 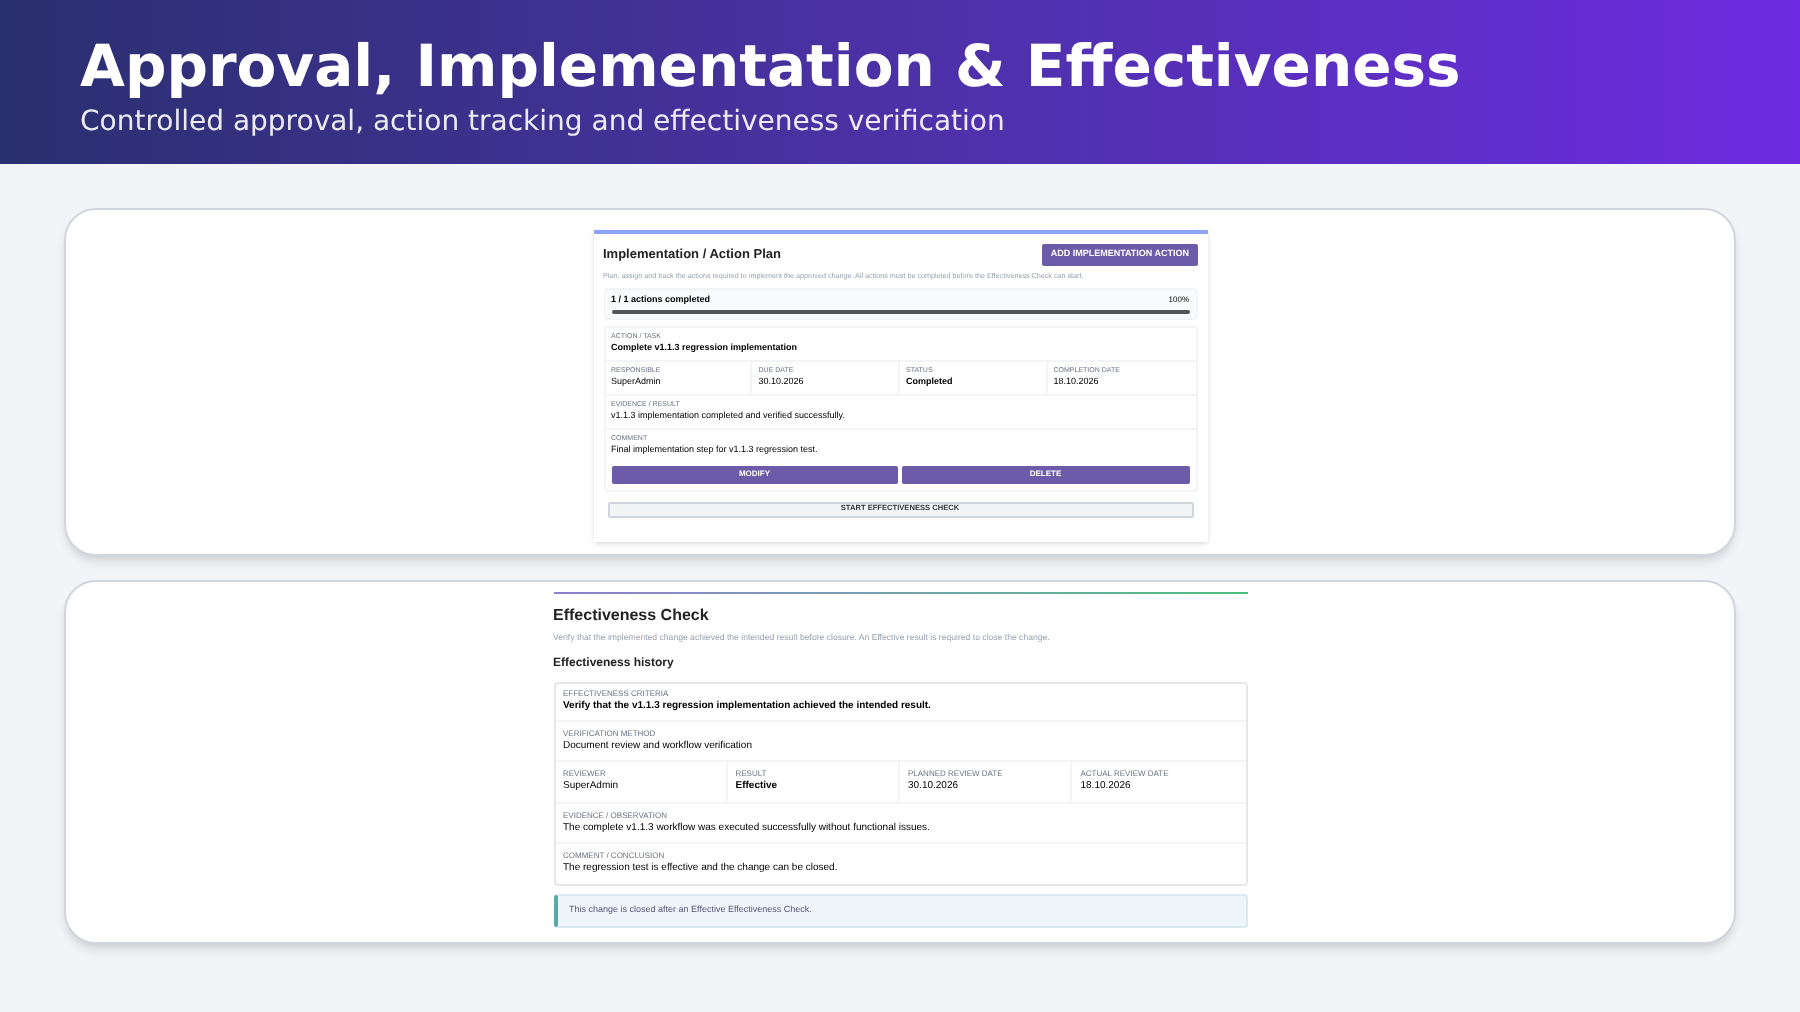 I want to click on page-title: Approval, Implementation & Effectiveness, so click(x=771, y=67).